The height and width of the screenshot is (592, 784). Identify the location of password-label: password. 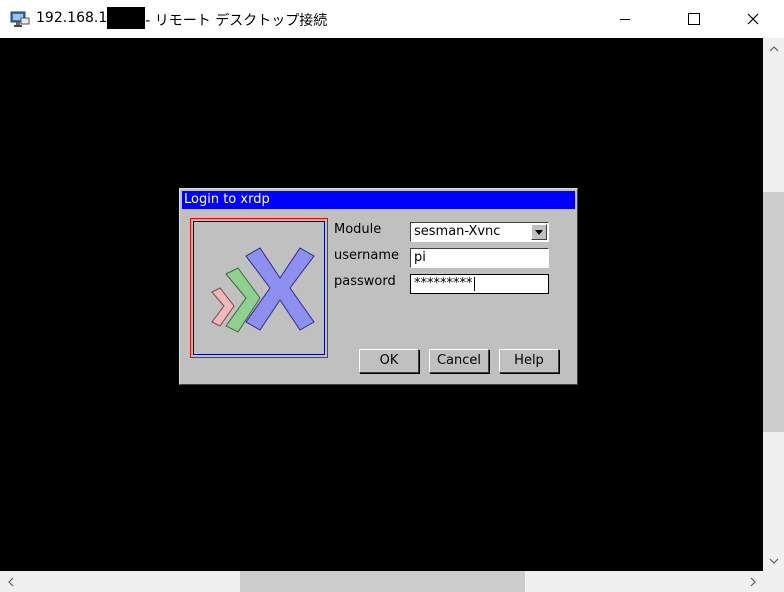
(365, 281).